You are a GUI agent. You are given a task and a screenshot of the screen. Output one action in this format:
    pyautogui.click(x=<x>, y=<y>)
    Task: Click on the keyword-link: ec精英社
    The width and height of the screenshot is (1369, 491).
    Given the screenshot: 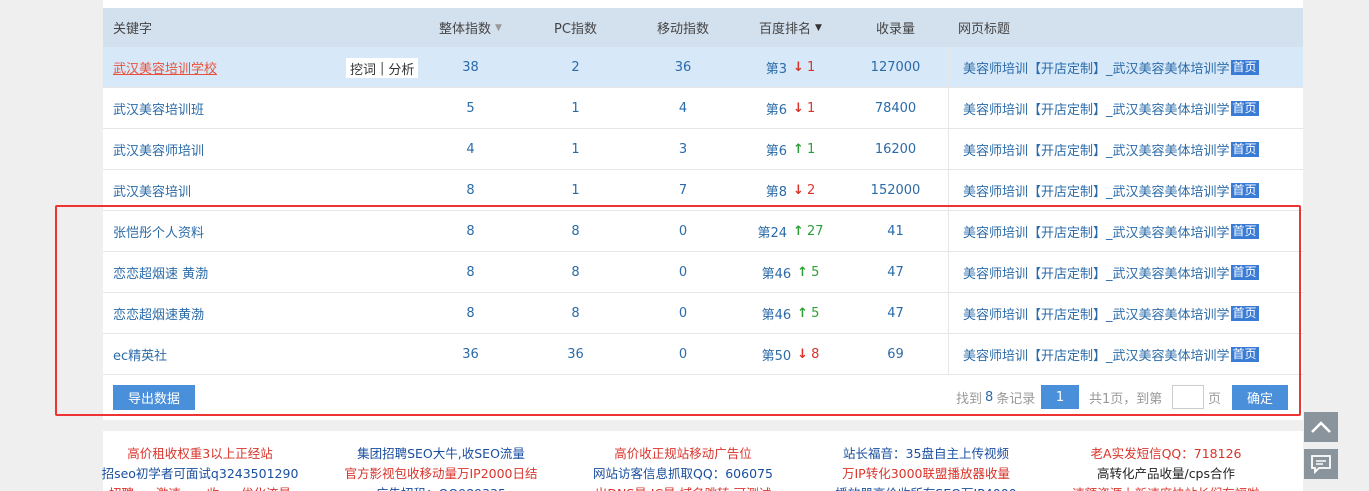 What is the action you would take?
    pyautogui.click(x=140, y=354)
    